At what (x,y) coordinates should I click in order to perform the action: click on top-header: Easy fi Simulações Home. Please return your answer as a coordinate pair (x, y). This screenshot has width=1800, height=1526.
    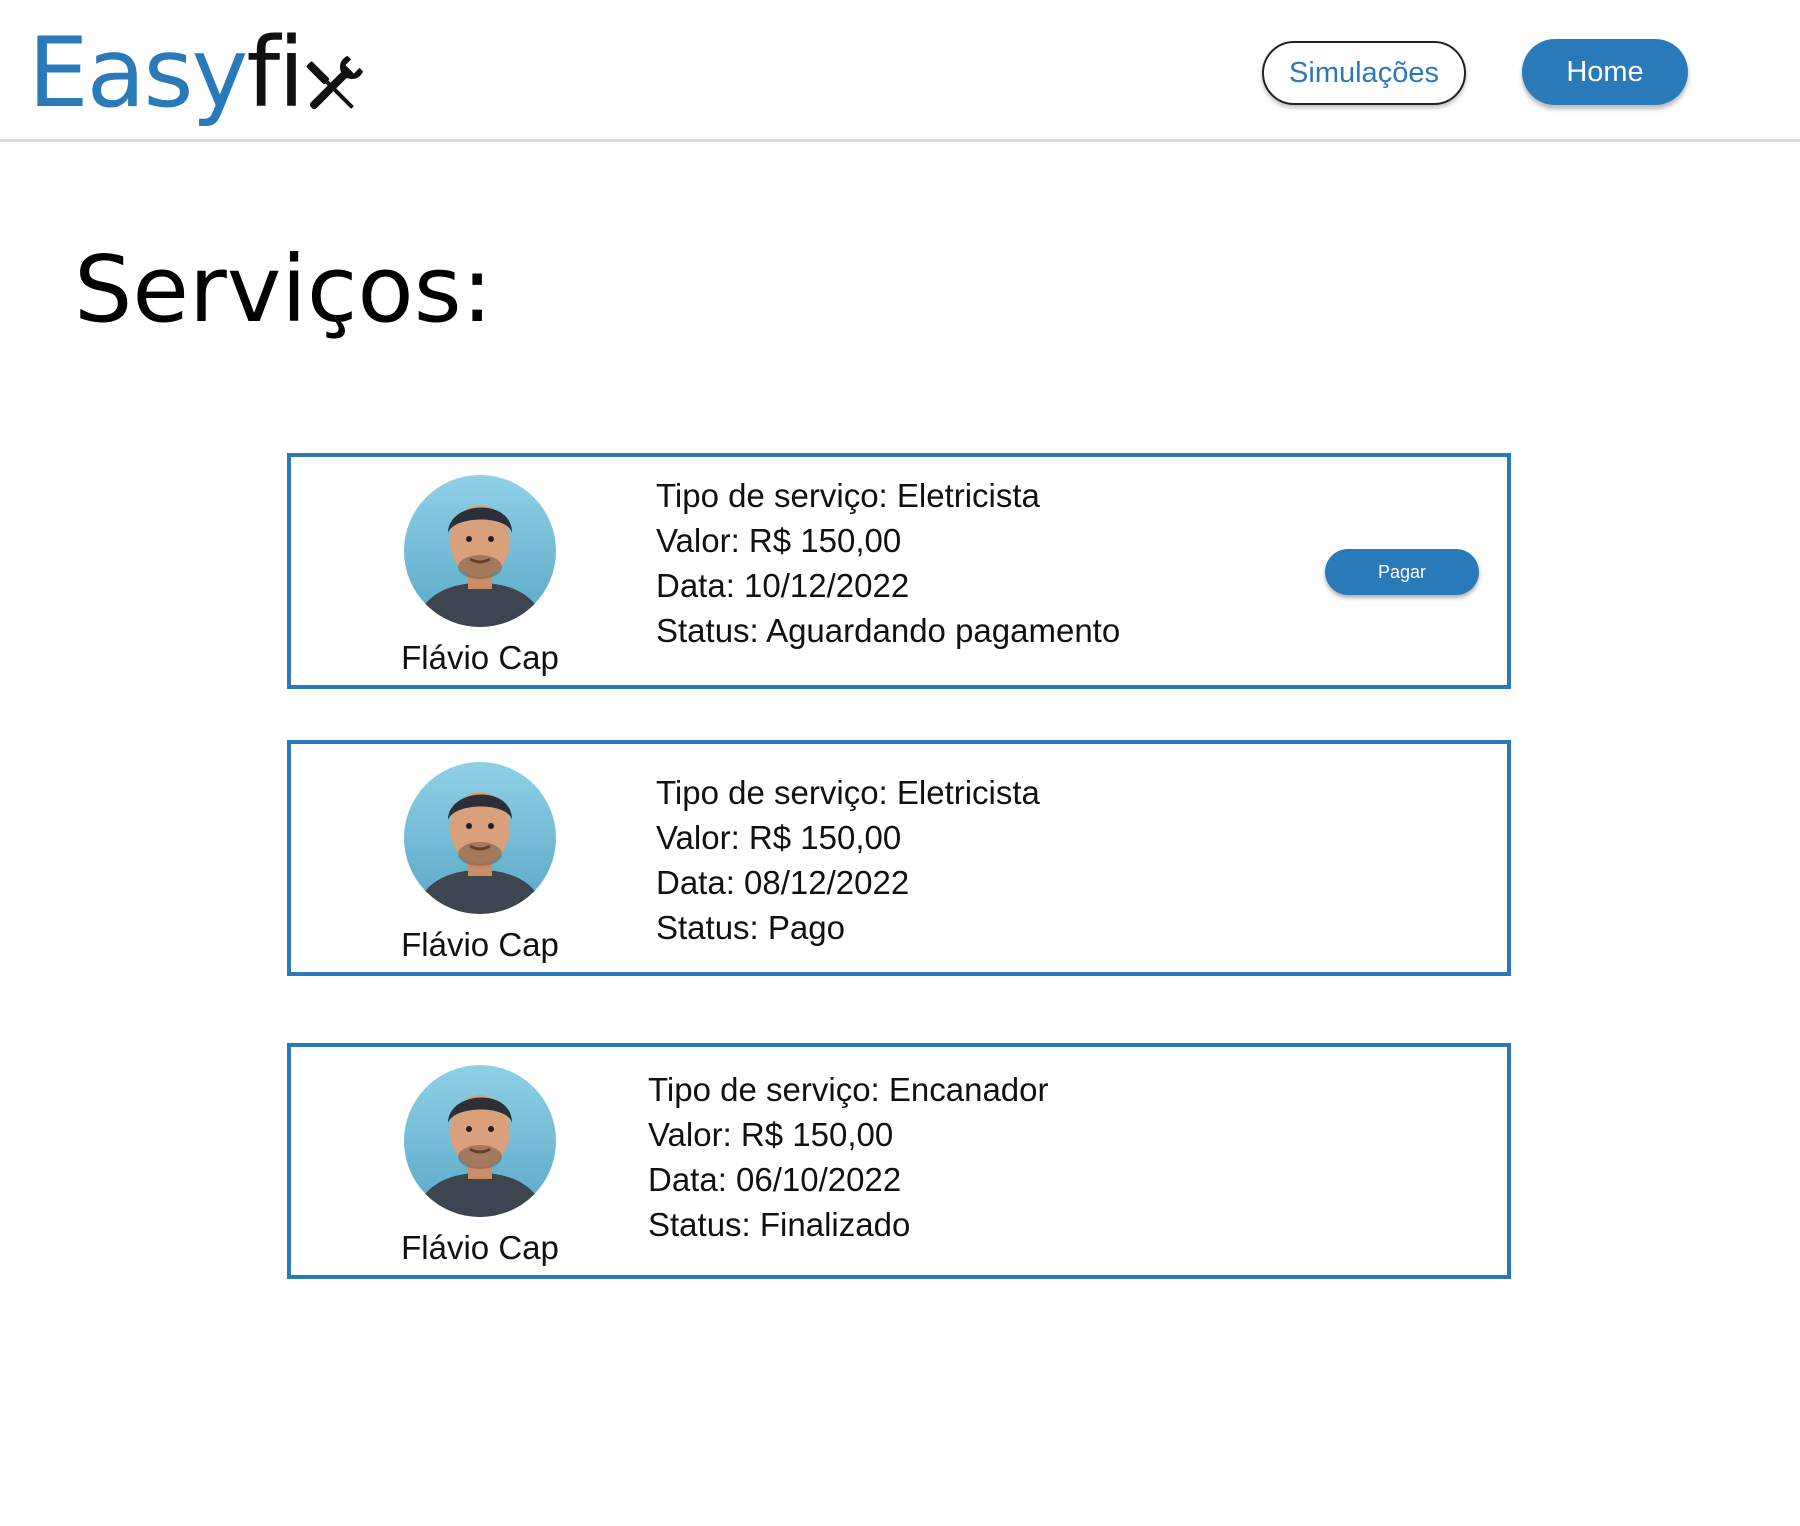
    Looking at the image, I should click on (900, 71).